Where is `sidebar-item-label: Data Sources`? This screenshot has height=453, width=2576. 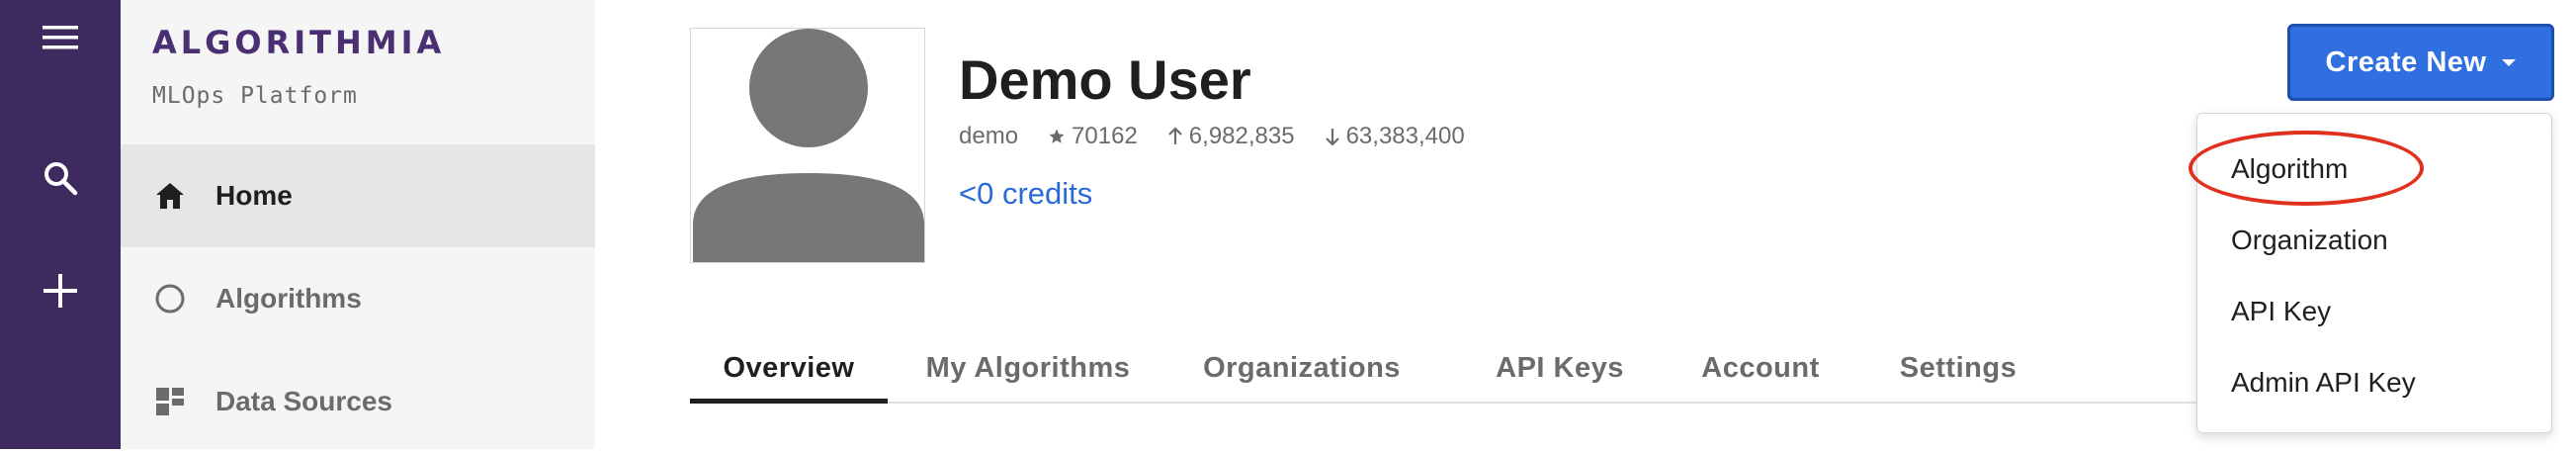
sidebar-item-label: Data Sources is located at coordinates (303, 401).